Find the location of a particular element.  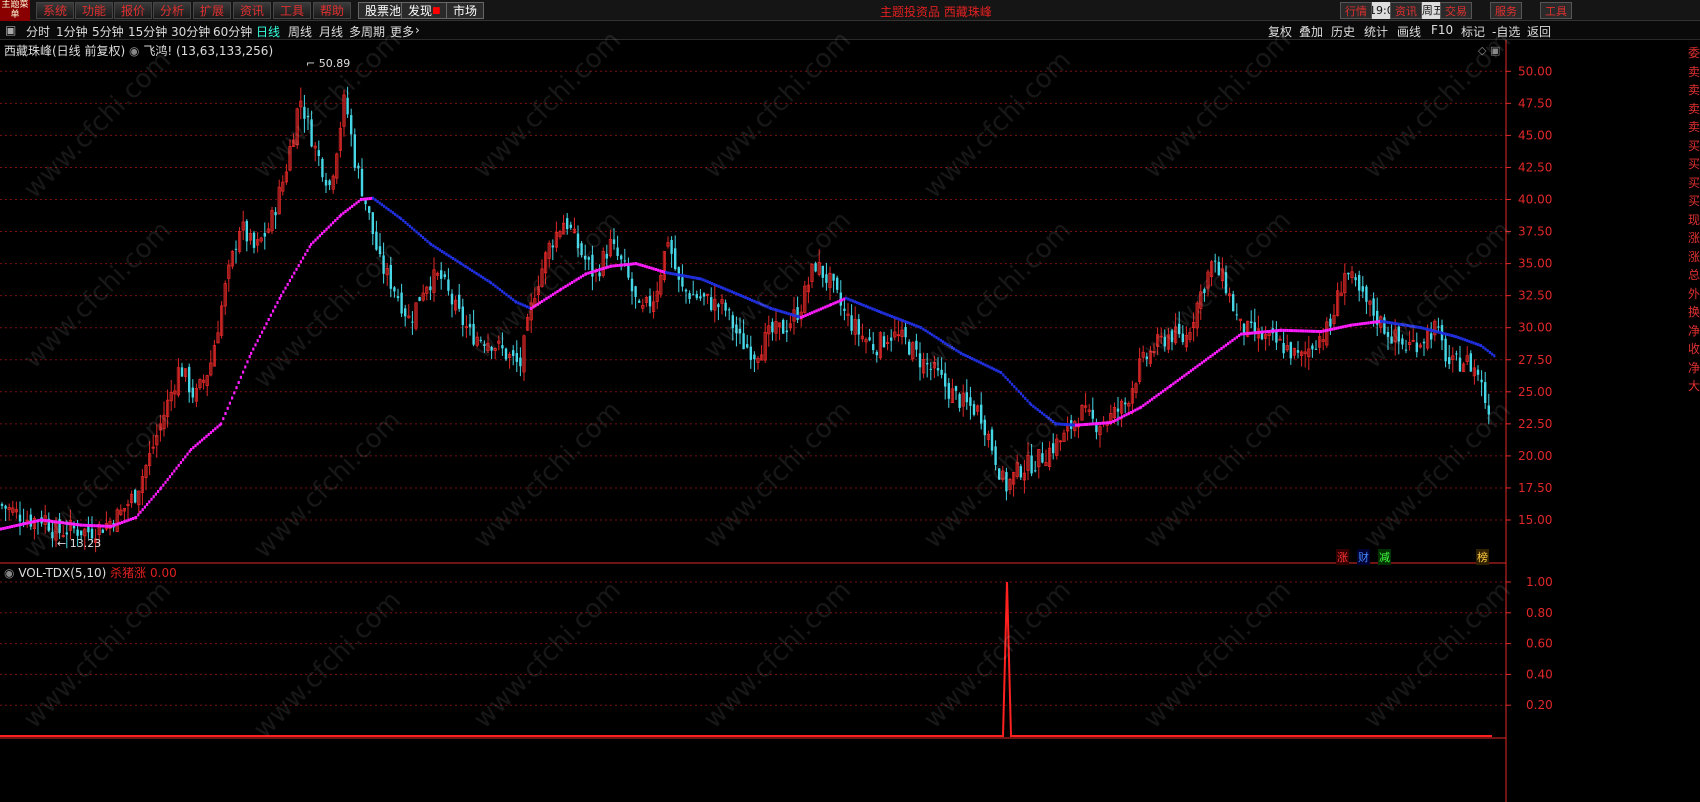

tool-draw: 画线 is located at coordinates (1409, 31).